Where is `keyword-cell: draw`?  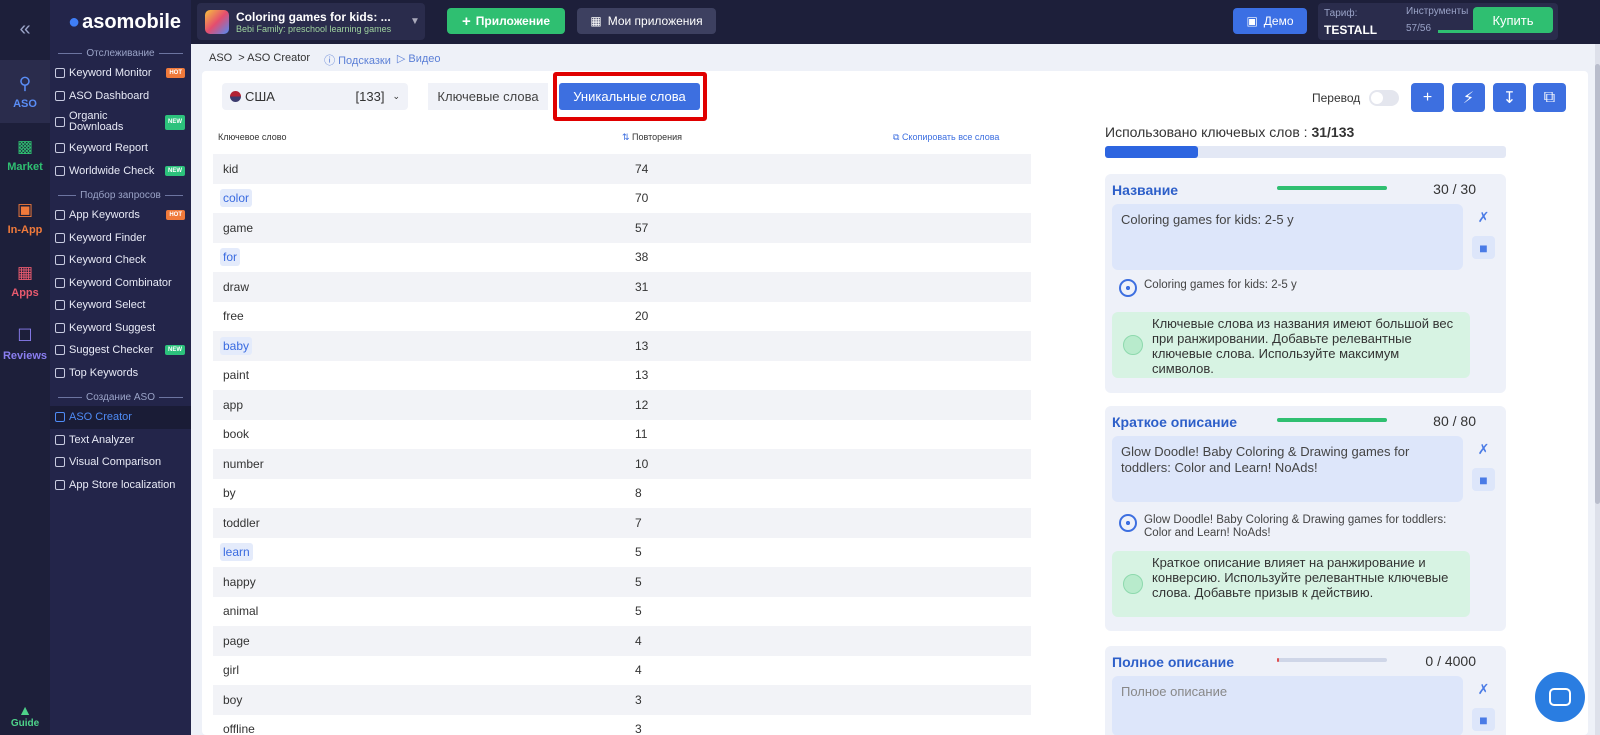
keyword-cell: draw is located at coordinates (424, 287).